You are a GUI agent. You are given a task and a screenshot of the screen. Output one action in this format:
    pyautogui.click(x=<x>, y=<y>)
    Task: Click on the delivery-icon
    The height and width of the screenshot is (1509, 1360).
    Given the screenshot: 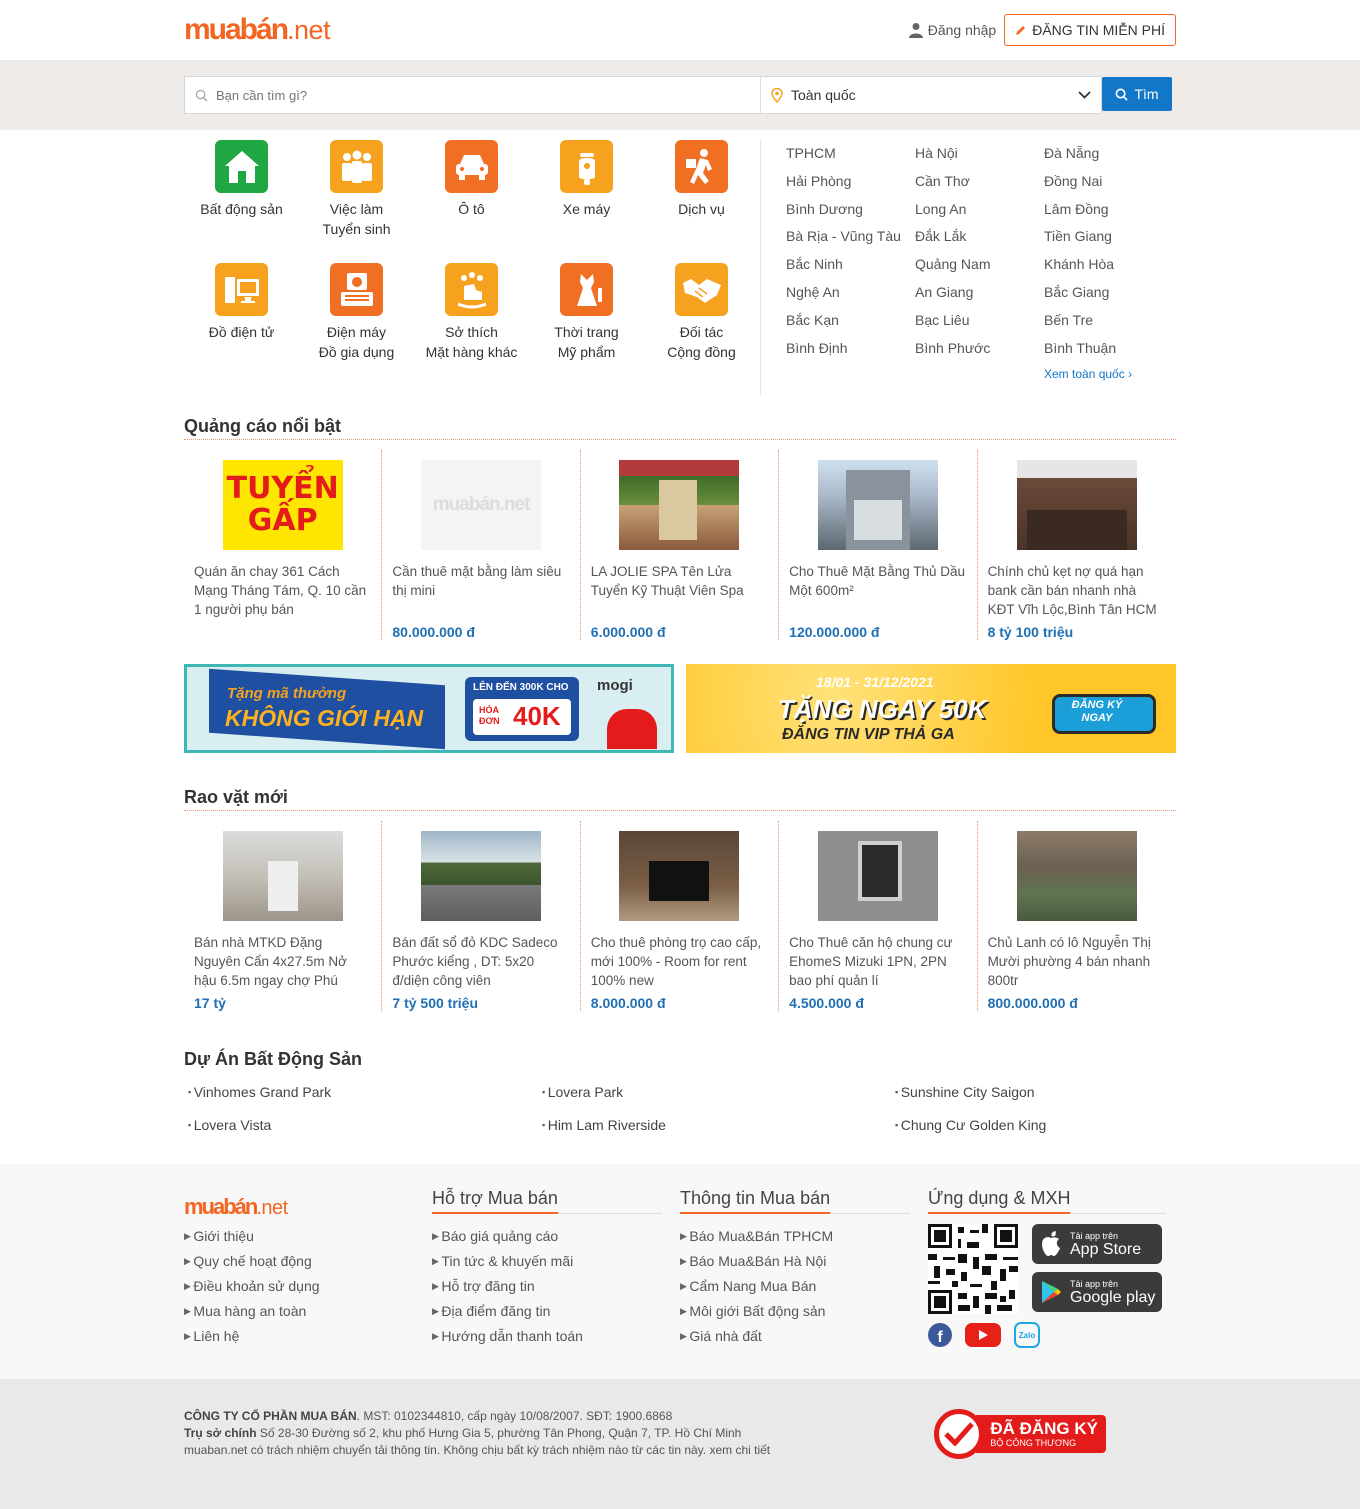 What is the action you would take?
    pyautogui.click(x=701, y=166)
    